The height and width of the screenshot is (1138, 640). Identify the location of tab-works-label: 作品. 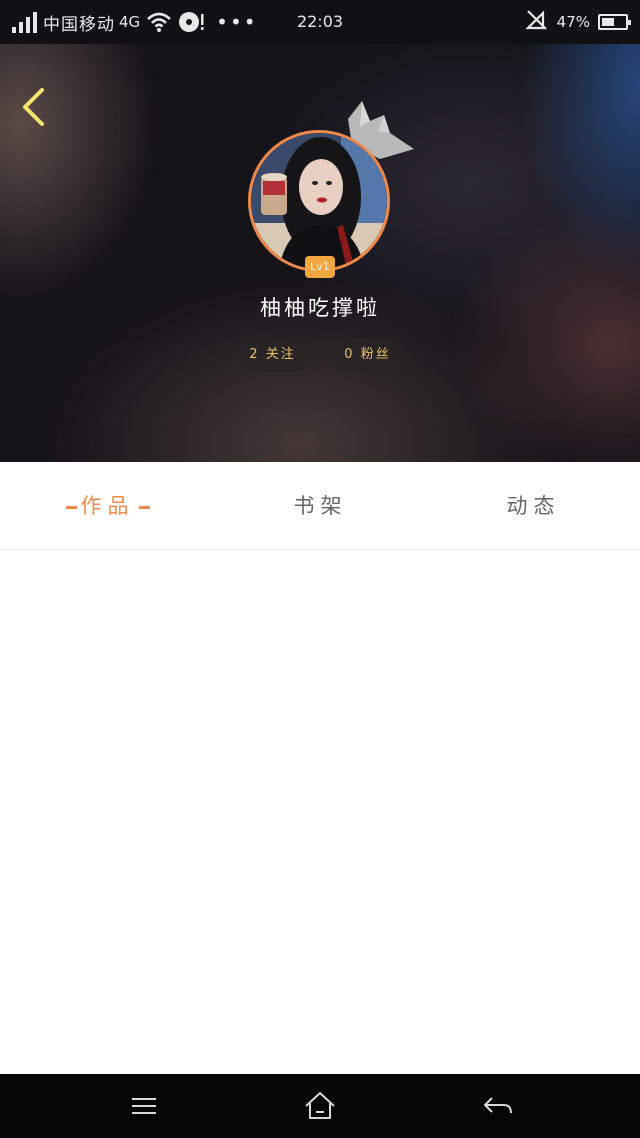
(107, 506).